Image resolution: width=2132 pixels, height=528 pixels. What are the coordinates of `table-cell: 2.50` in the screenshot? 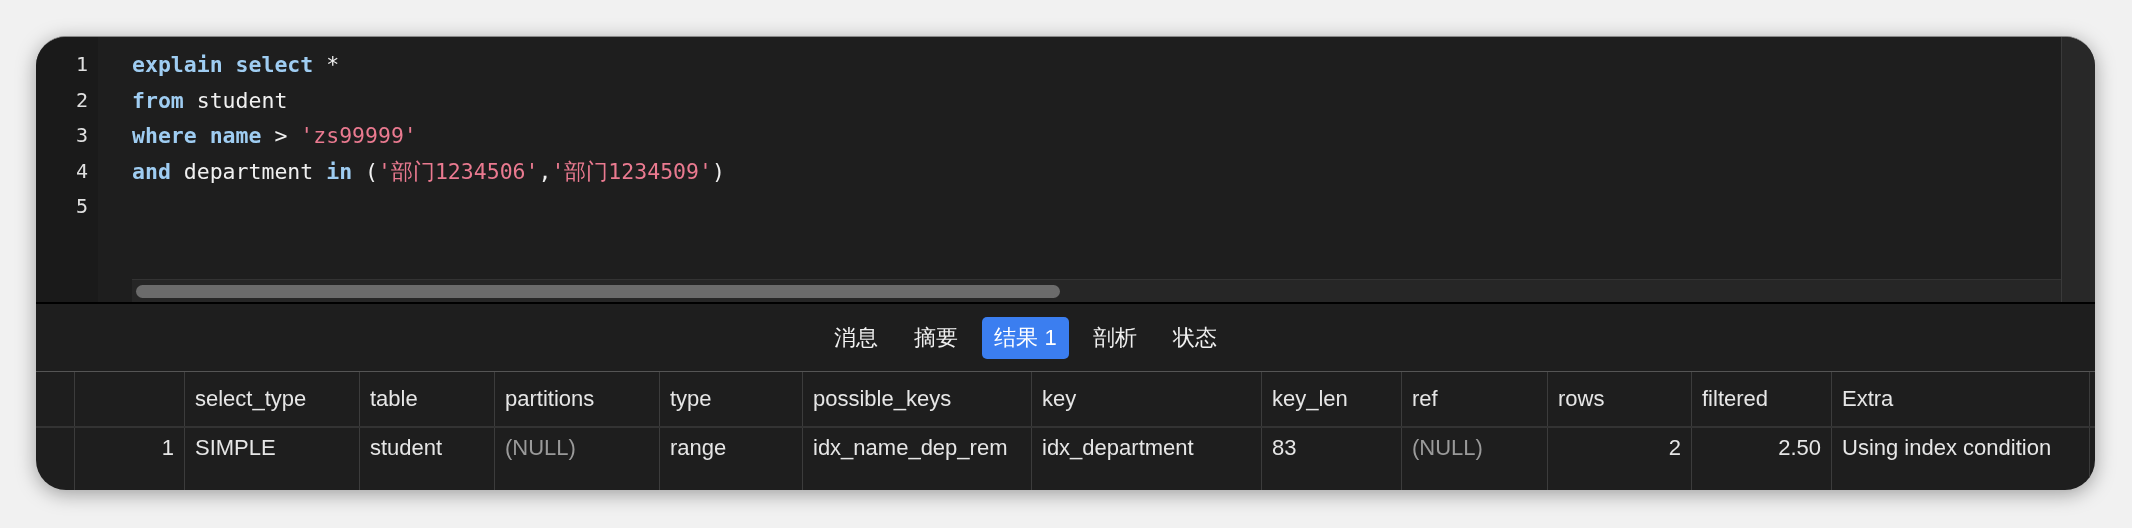 It's located at (1799, 448).